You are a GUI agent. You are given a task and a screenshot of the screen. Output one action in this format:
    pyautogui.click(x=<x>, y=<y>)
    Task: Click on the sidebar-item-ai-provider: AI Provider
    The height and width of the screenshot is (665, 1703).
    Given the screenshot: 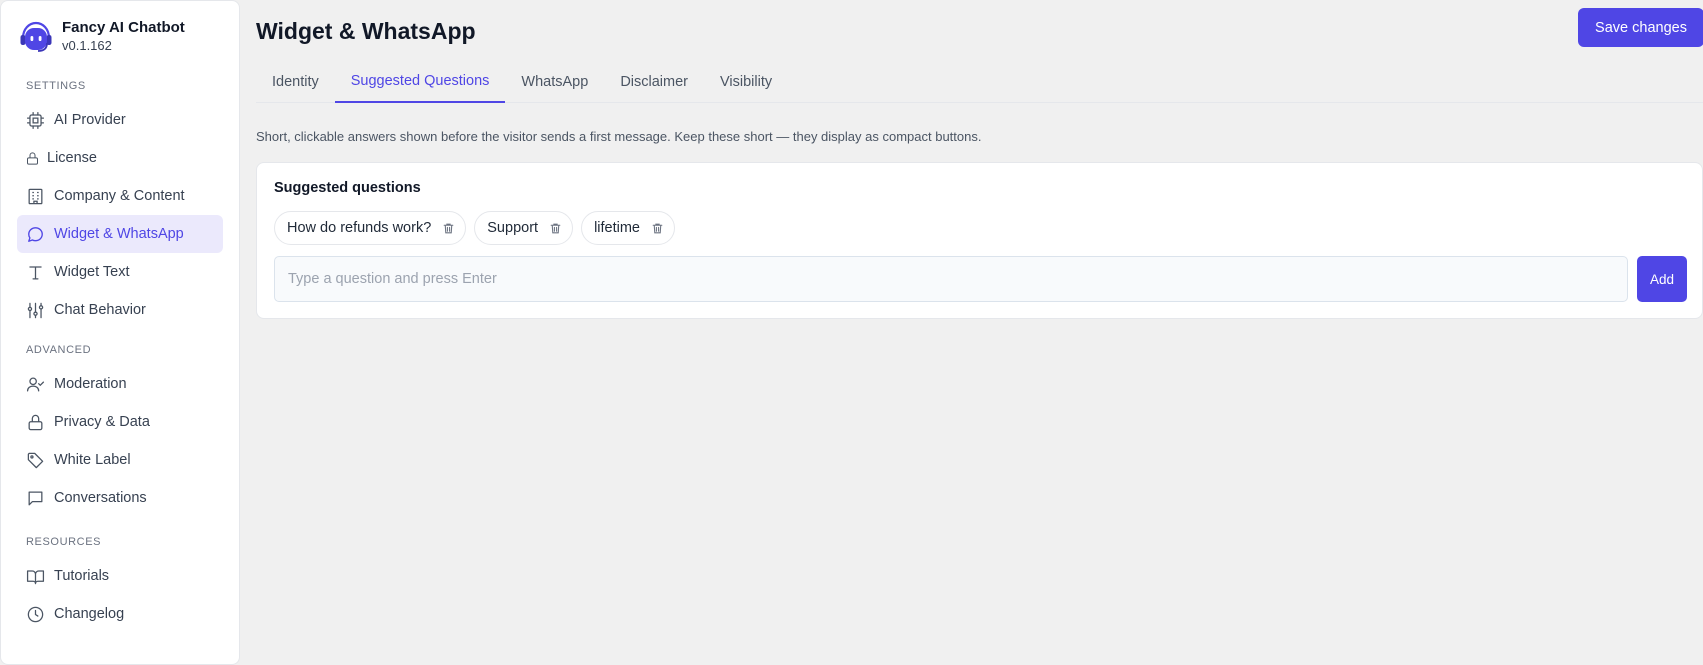 What is the action you would take?
    pyautogui.click(x=120, y=120)
    